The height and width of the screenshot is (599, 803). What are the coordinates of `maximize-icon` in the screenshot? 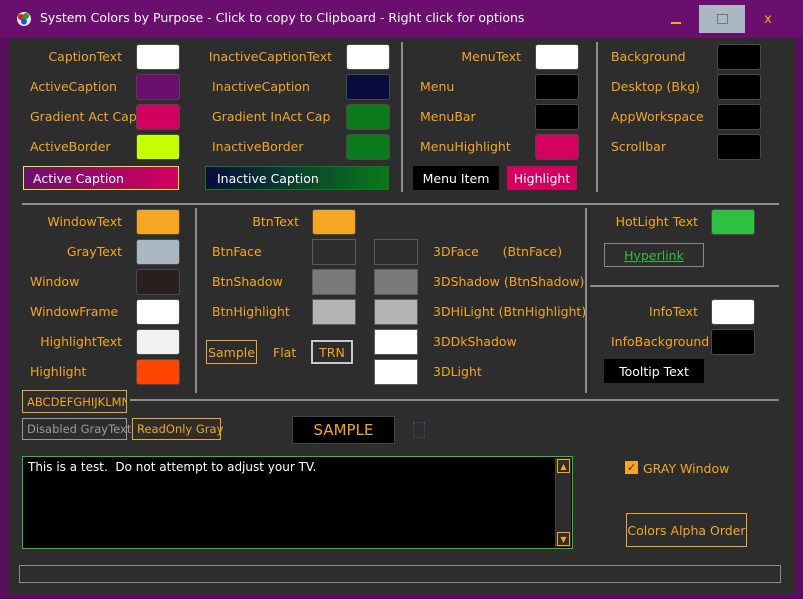 It's located at (722, 19).